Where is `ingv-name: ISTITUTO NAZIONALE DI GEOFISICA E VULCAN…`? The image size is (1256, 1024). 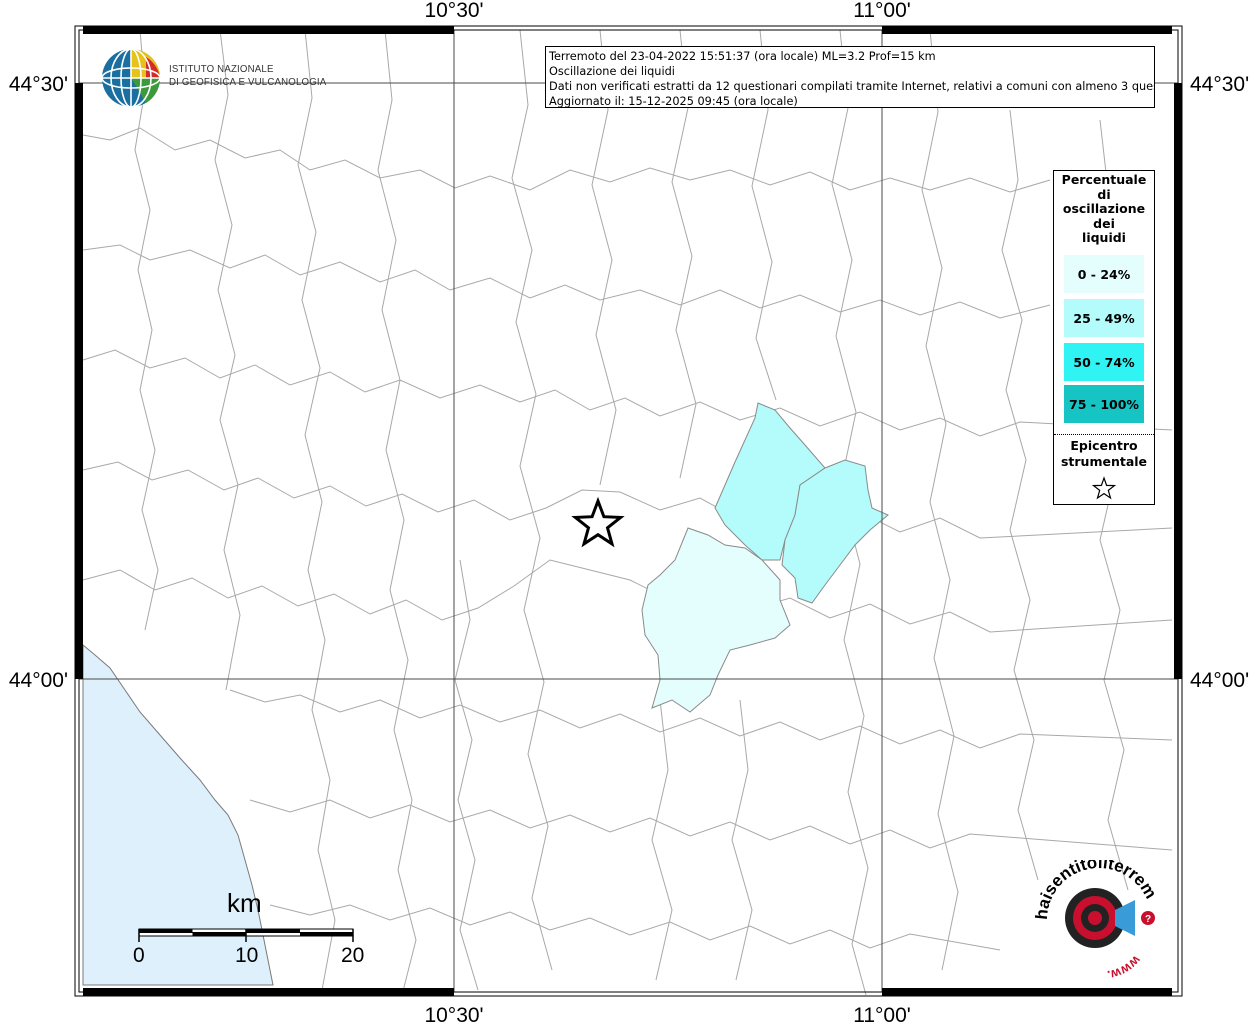 ingv-name: ISTITUTO NAZIONALE DI GEOFISICA E VULCAN… is located at coordinates (247, 76).